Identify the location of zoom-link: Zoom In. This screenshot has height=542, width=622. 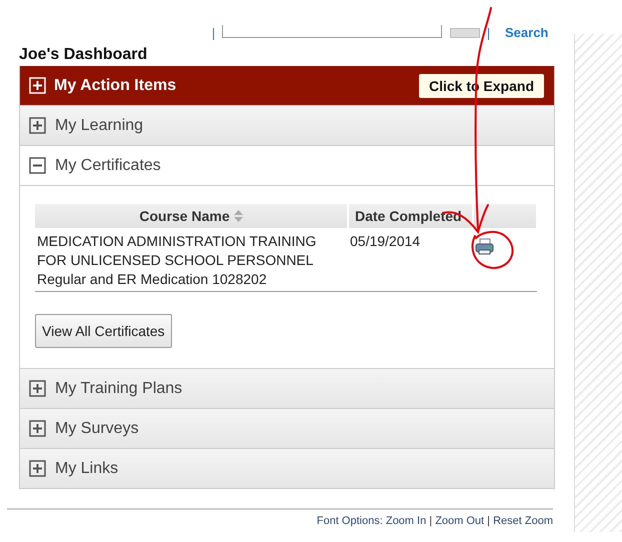
(406, 521).